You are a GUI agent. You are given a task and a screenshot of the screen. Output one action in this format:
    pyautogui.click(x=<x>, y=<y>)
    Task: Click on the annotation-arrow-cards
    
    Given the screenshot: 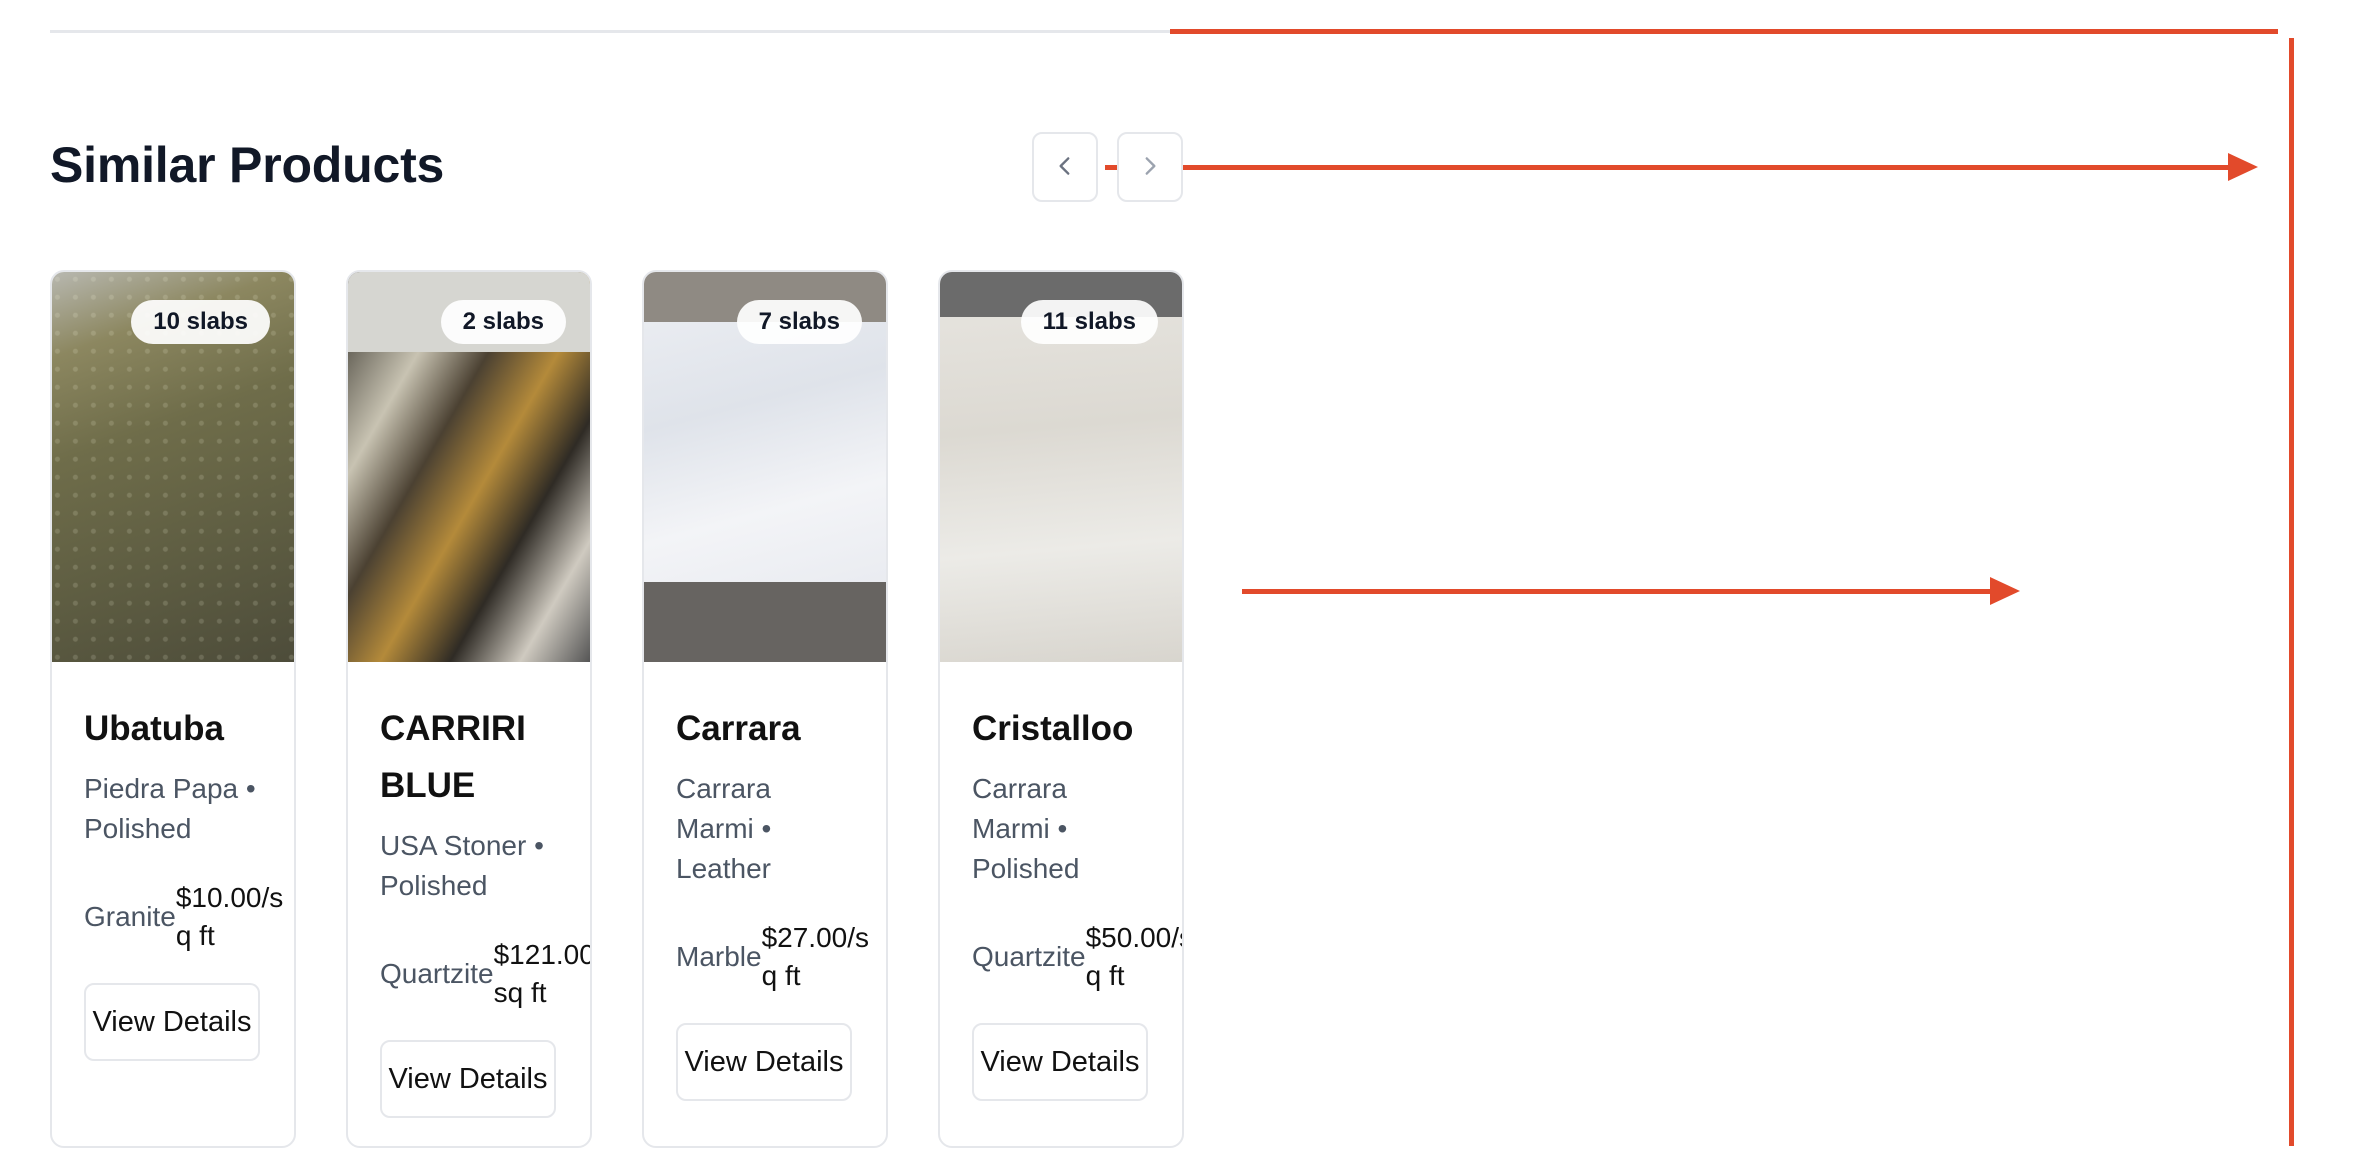 What is the action you would take?
    pyautogui.click(x=1631, y=591)
    